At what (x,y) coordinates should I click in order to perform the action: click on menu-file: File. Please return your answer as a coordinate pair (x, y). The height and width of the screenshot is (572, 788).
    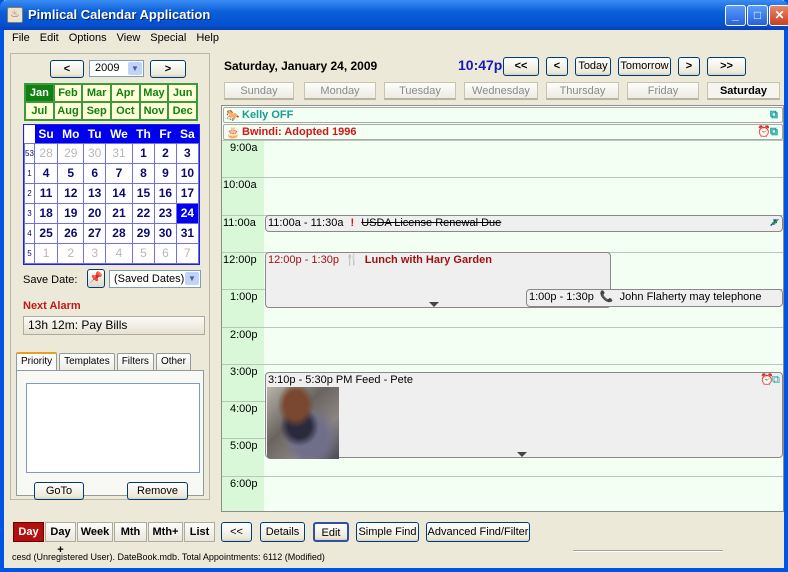
    Looking at the image, I should click on (22, 39).